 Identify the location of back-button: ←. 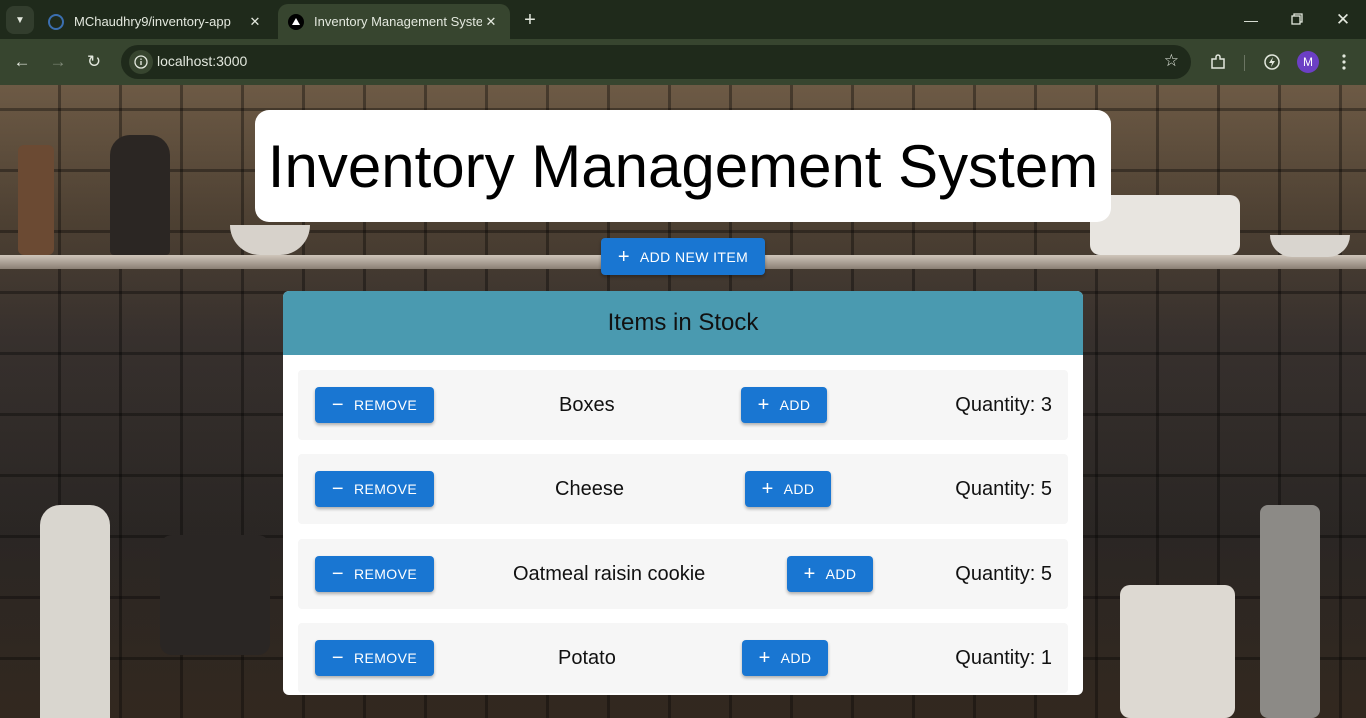
(22, 62).